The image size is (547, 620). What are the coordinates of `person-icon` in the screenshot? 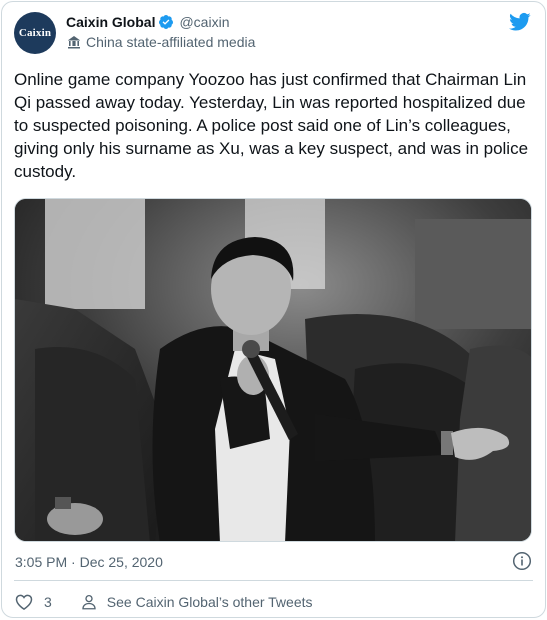 It's located at (89, 602).